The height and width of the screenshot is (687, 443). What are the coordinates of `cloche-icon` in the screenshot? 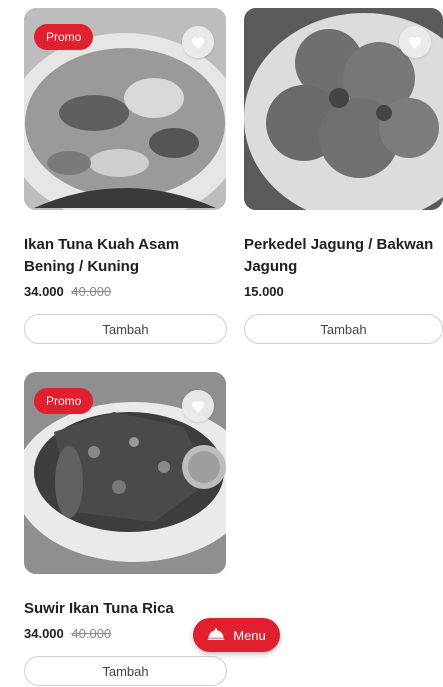 It's located at (216, 635).